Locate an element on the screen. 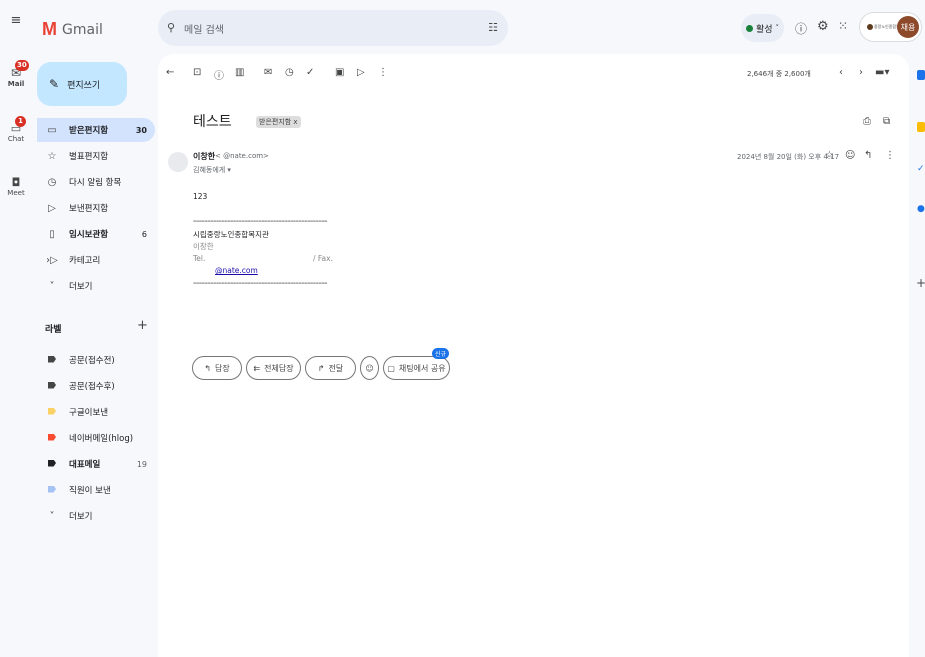  archive-icon: ⊡ is located at coordinates (197, 72).